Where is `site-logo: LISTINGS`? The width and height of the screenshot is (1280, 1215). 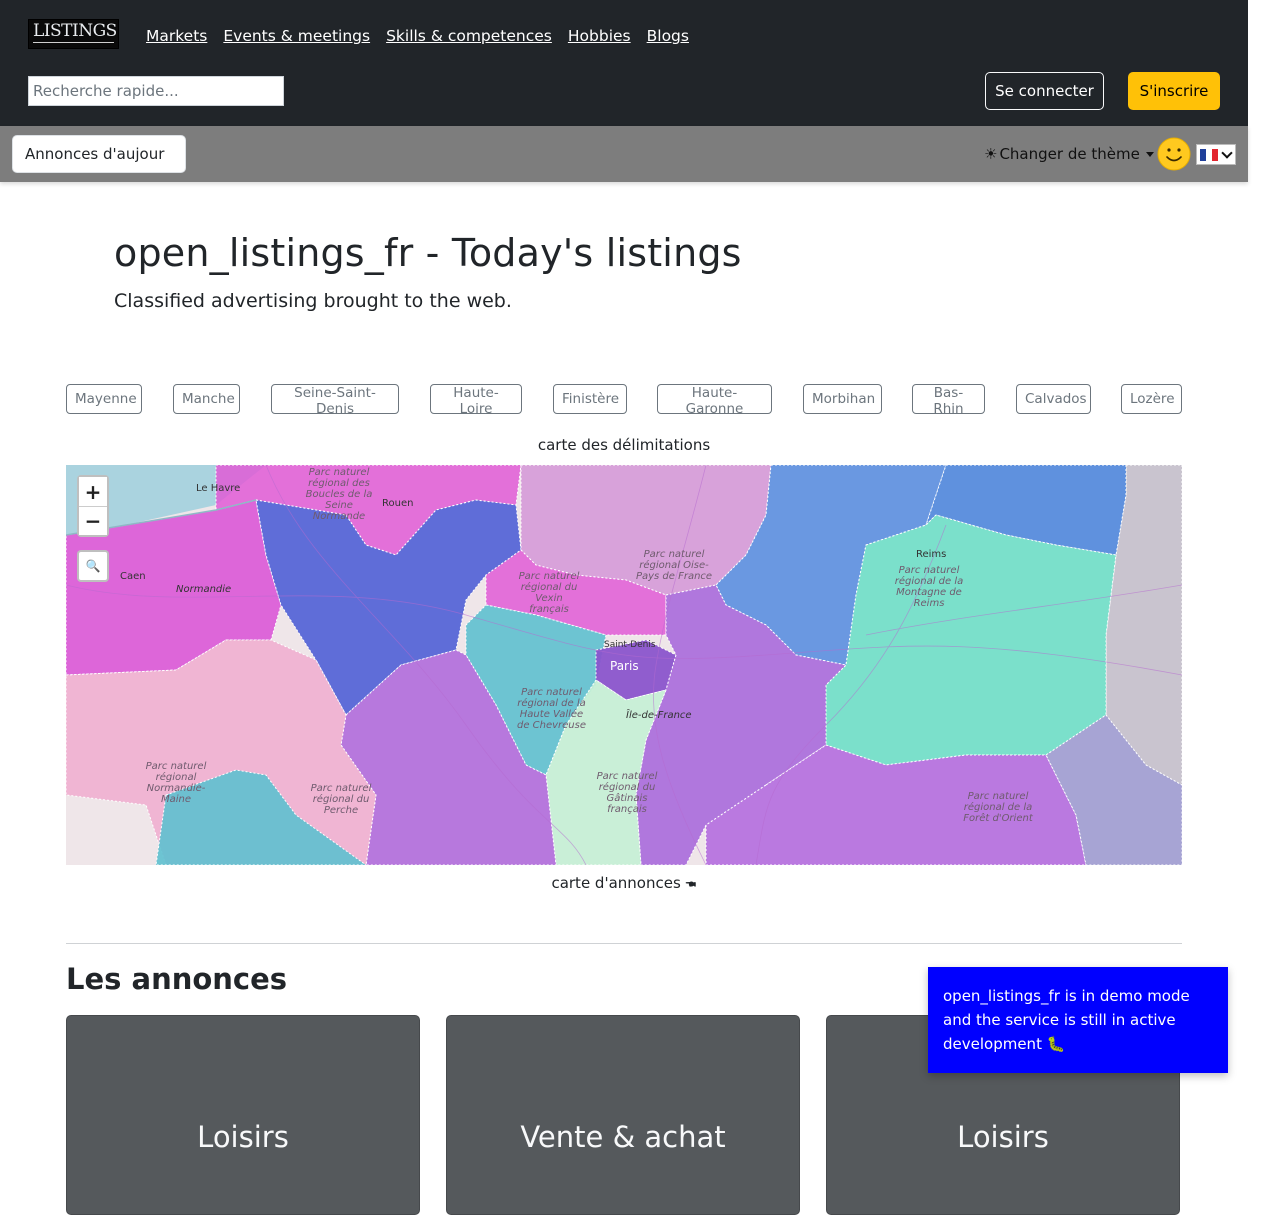
site-logo: LISTINGS is located at coordinates (73, 34).